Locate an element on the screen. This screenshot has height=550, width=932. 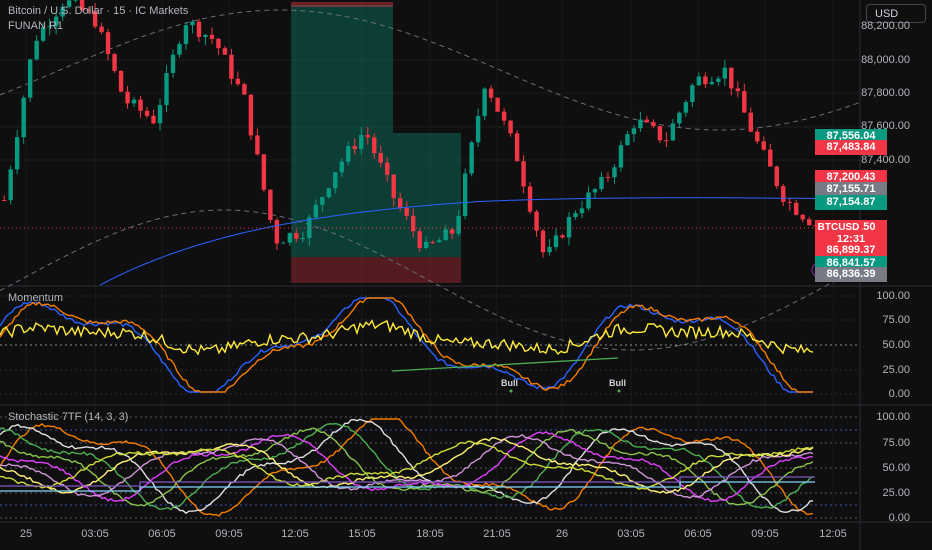
momentum-axis-label: 25.00 is located at coordinates (896, 370).